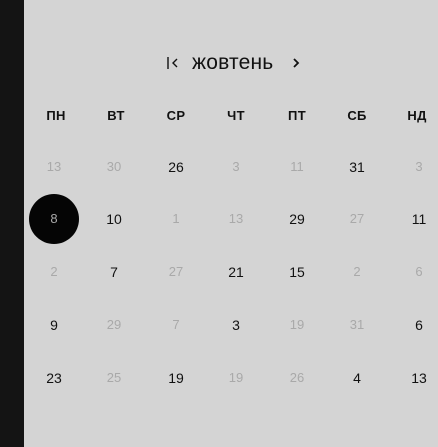 The image size is (438, 447). What do you see at coordinates (114, 272) in the screenshot?
I see `day-cell-tue: 7` at bounding box center [114, 272].